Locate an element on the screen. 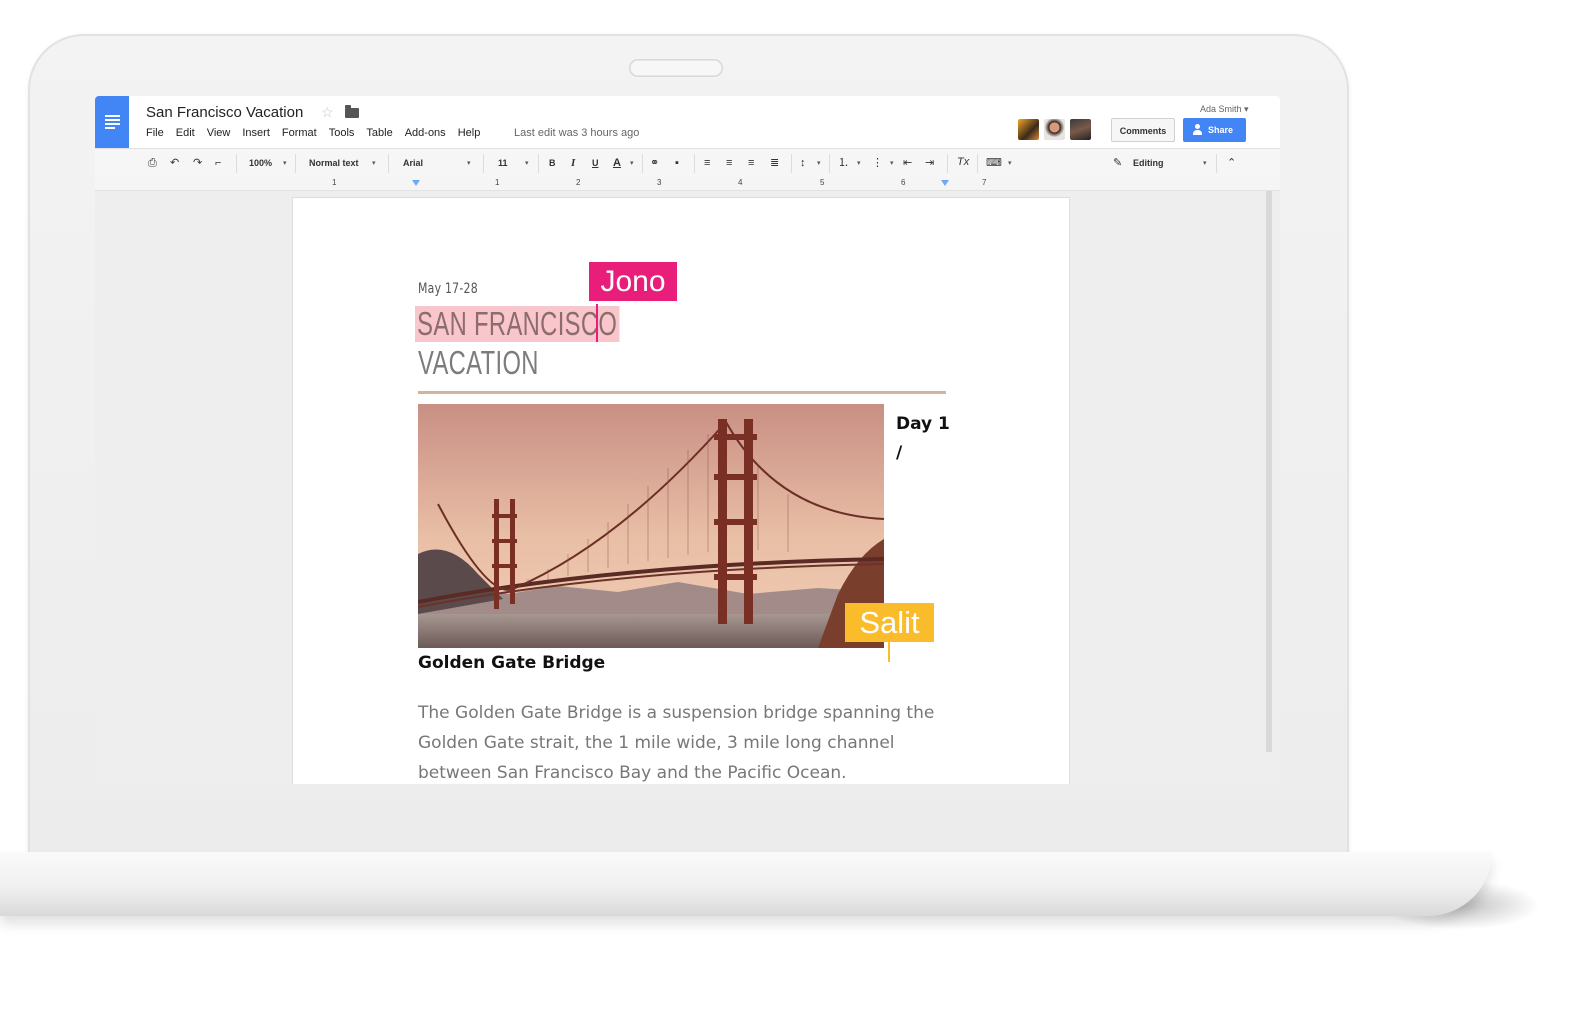  collaborator-cursor-jono is located at coordinates (597, 323).